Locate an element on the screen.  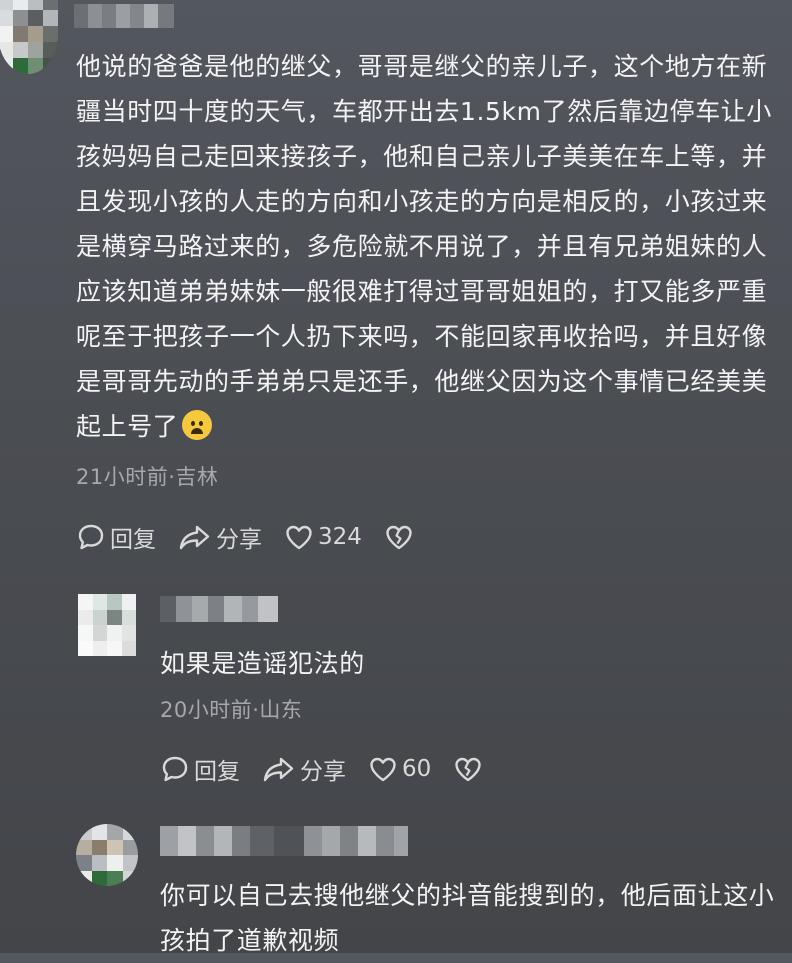
comment-actions: 回复 分享 324 is located at coordinates (258, 537).